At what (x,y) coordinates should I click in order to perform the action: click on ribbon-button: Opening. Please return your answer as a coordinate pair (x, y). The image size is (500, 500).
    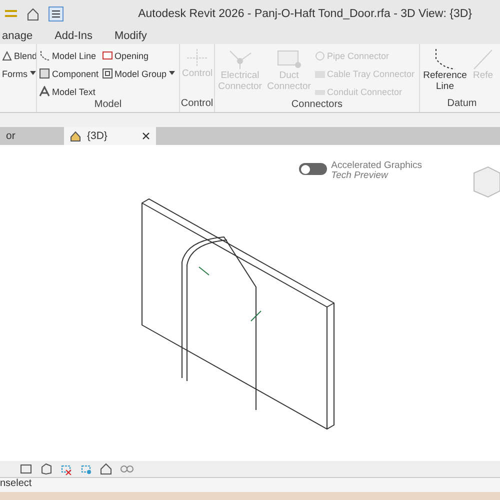
    Looking at the image, I should click on (138, 55).